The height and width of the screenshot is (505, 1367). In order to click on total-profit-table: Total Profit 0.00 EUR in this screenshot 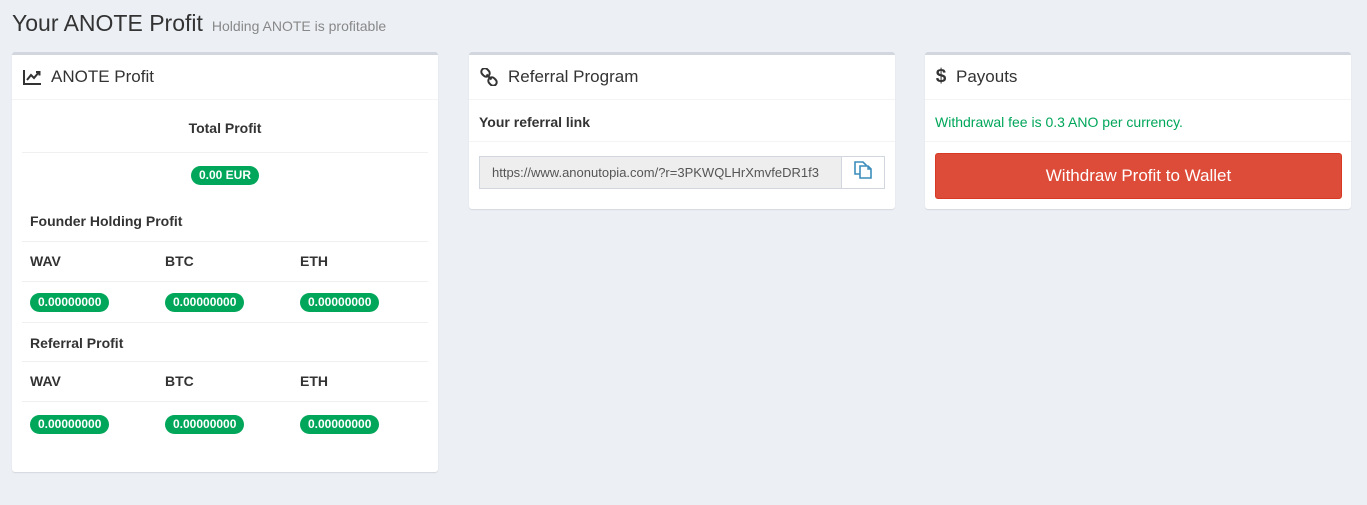, I will do `click(225, 150)`.